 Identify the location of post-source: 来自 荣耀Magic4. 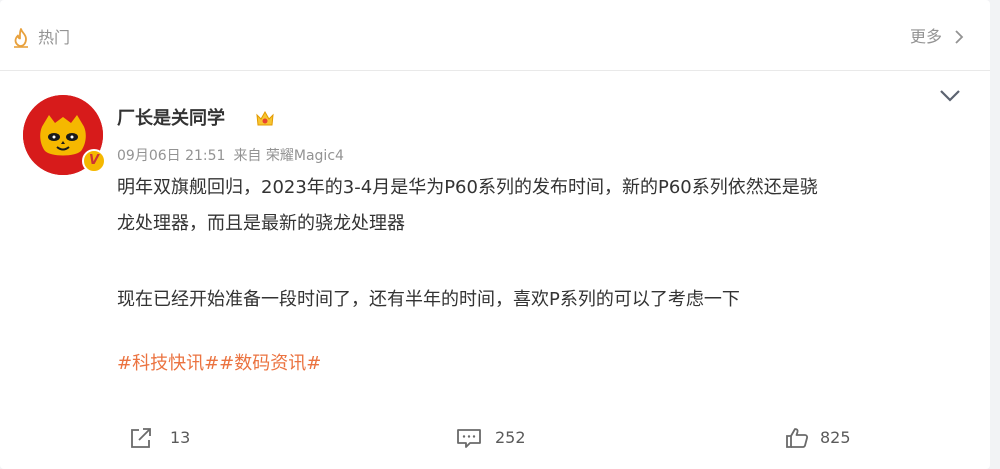
(288, 156).